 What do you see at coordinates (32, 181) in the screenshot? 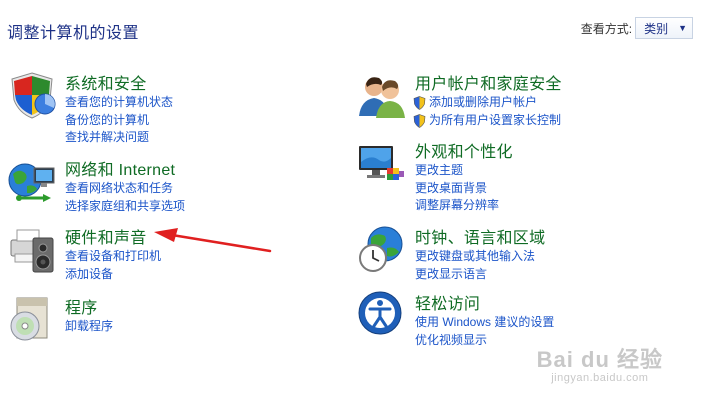
I see `network-globe-icon` at bounding box center [32, 181].